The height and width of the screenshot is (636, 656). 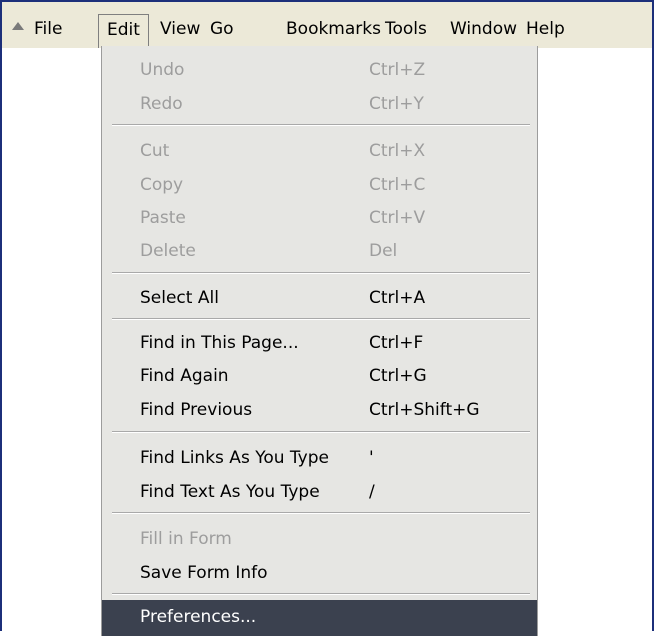 I want to click on menu-item-shortcut: Ctrl+V, so click(x=397, y=218).